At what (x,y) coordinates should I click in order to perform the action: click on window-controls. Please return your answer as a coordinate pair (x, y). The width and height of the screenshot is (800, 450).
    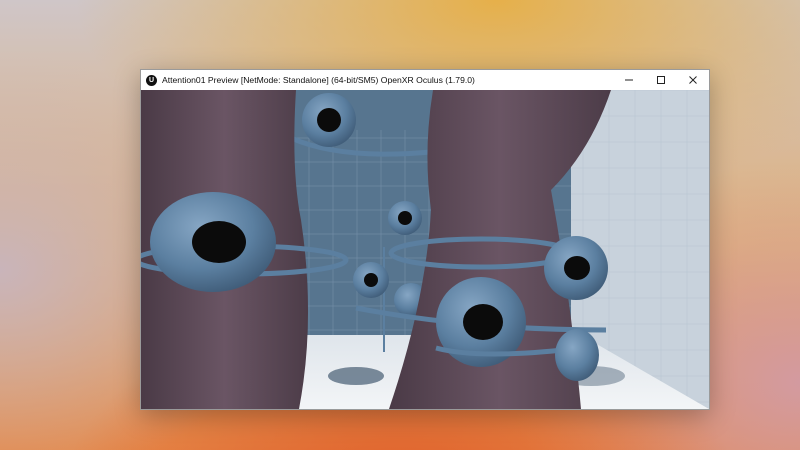
    Looking at the image, I should click on (661, 80).